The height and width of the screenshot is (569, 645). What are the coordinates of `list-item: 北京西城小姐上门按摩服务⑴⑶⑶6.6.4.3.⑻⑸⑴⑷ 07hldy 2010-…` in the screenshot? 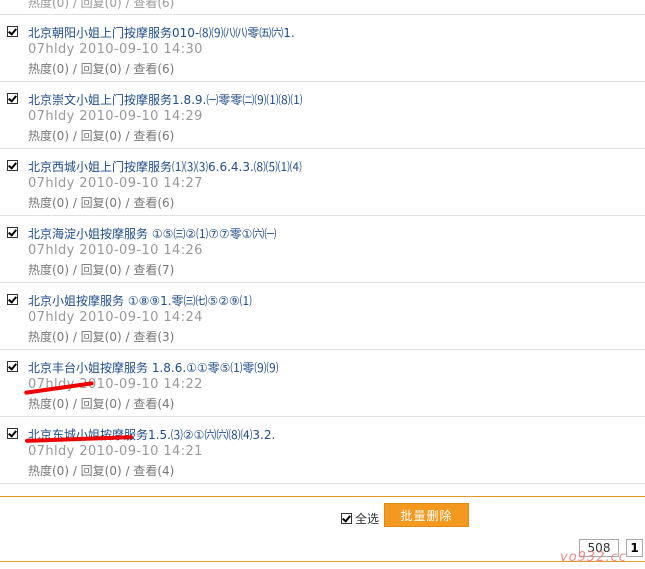 It's located at (322, 182).